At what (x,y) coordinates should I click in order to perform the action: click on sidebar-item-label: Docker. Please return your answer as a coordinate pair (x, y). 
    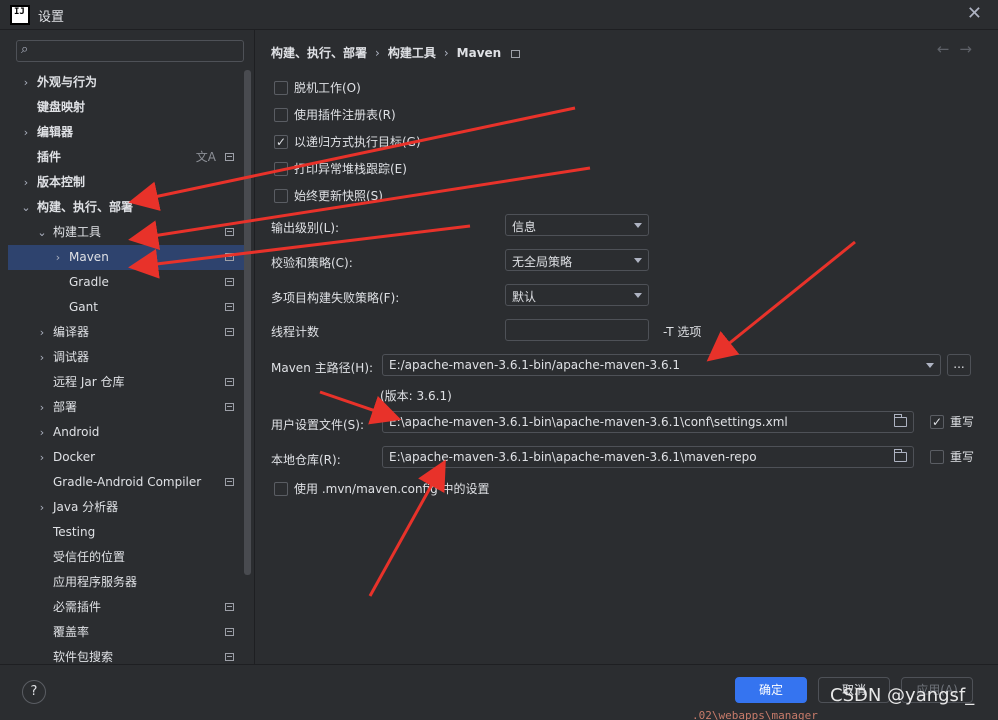
    Looking at the image, I should click on (74, 457).